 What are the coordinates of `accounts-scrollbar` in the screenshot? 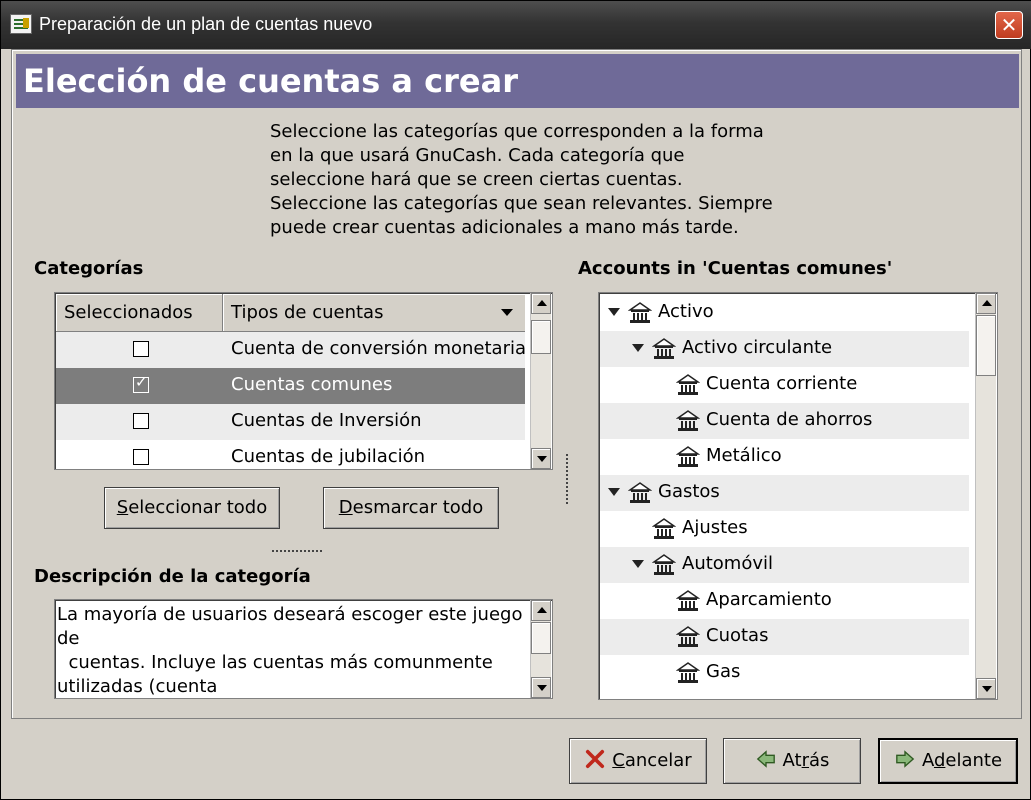 It's located at (985, 496).